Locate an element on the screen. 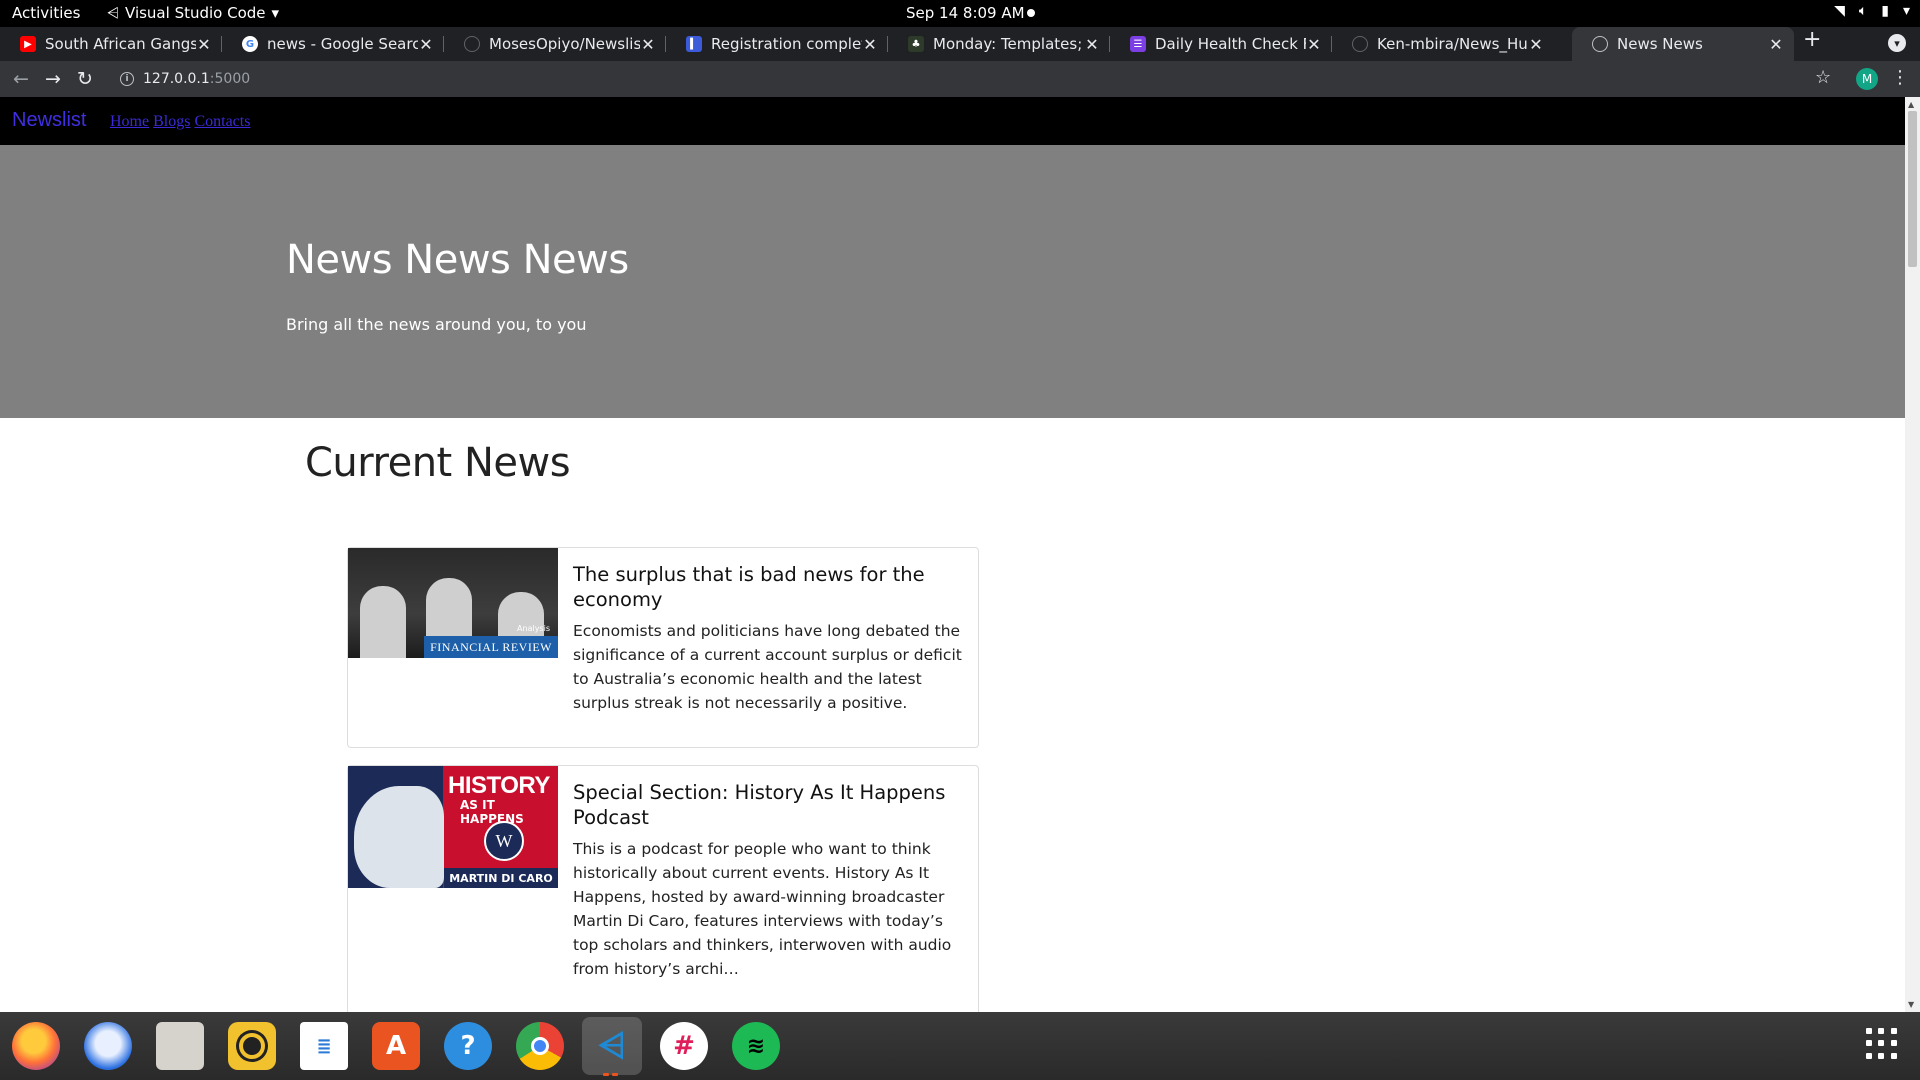  files-icon is located at coordinates (180, 1046).